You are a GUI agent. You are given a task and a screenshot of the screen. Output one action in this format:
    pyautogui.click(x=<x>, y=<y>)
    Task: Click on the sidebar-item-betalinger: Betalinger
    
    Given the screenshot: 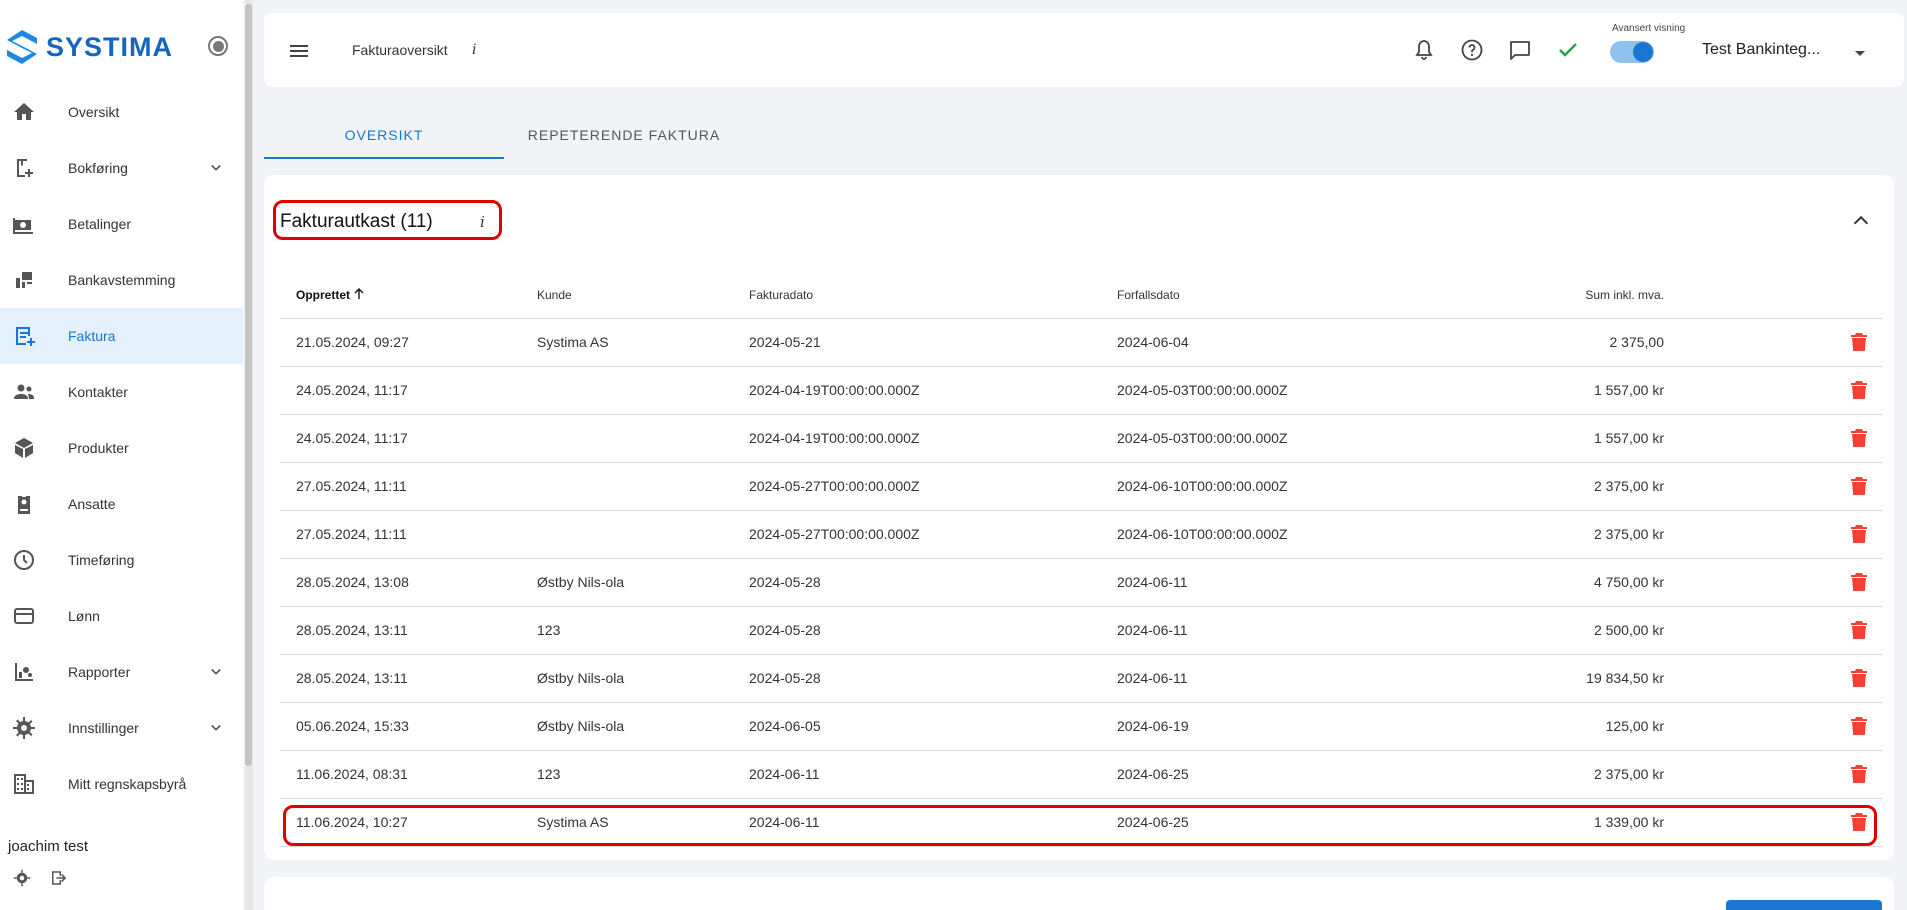 What is the action you would take?
    pyautogui.click(x=121, y=224)
    